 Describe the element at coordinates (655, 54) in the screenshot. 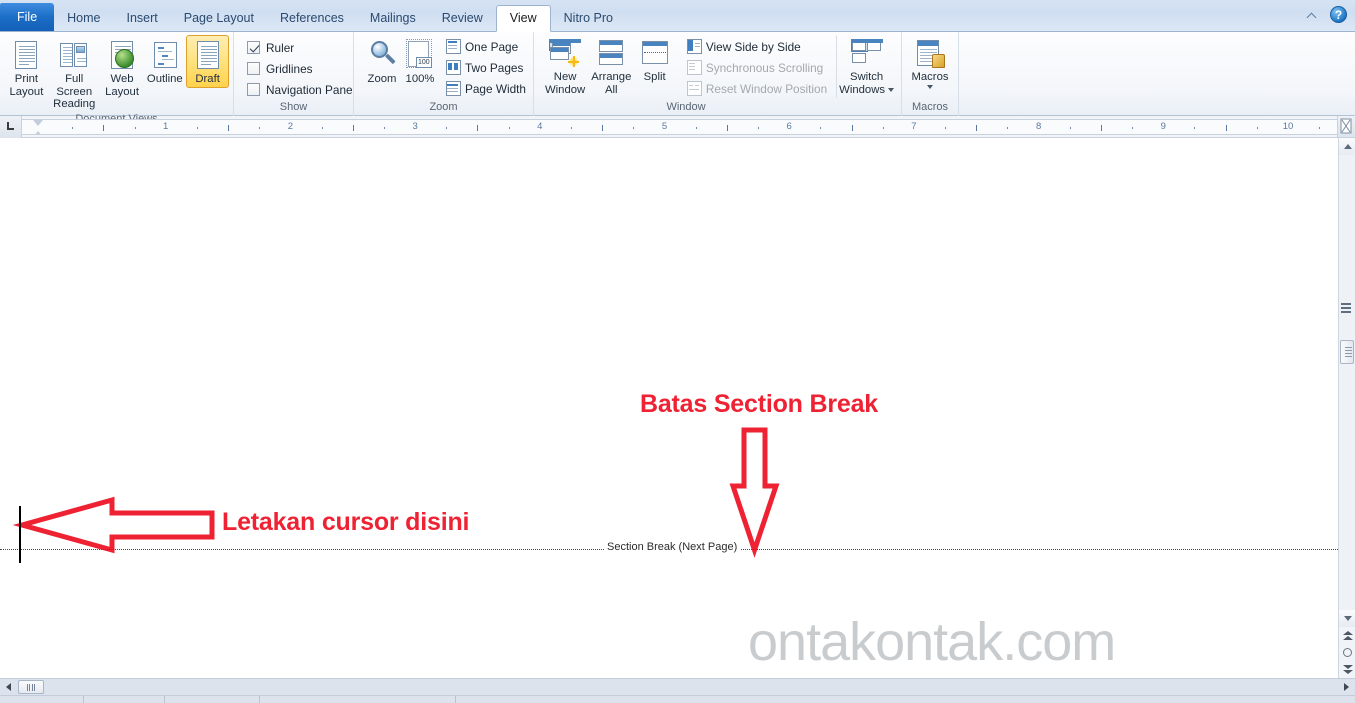

I see `split-icon` at that location.